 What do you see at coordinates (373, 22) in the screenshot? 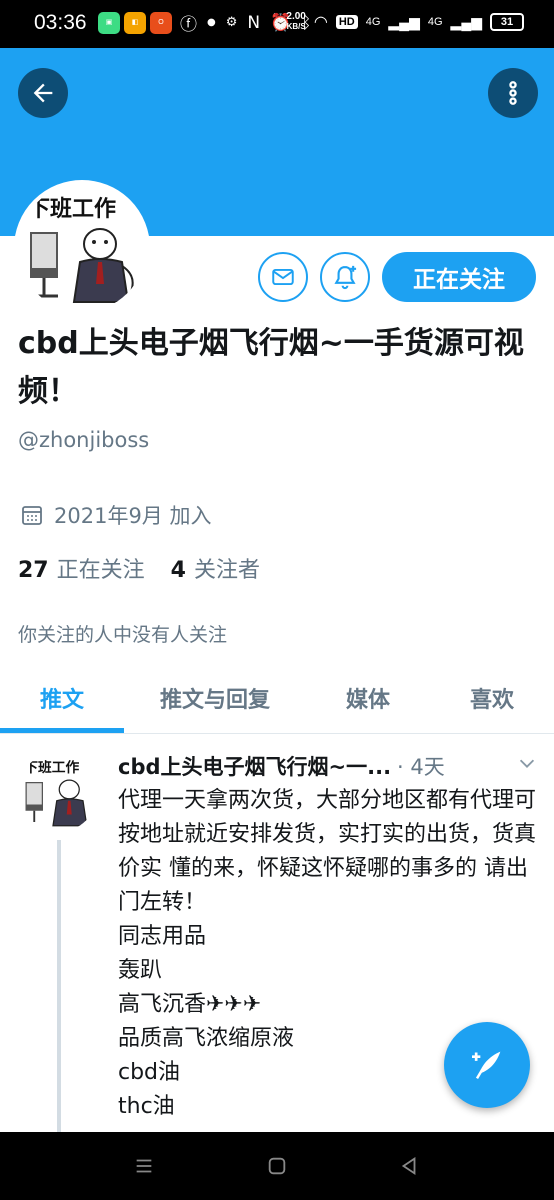
I see `signal-label-1: 4G` at bounding box center [373, 22].